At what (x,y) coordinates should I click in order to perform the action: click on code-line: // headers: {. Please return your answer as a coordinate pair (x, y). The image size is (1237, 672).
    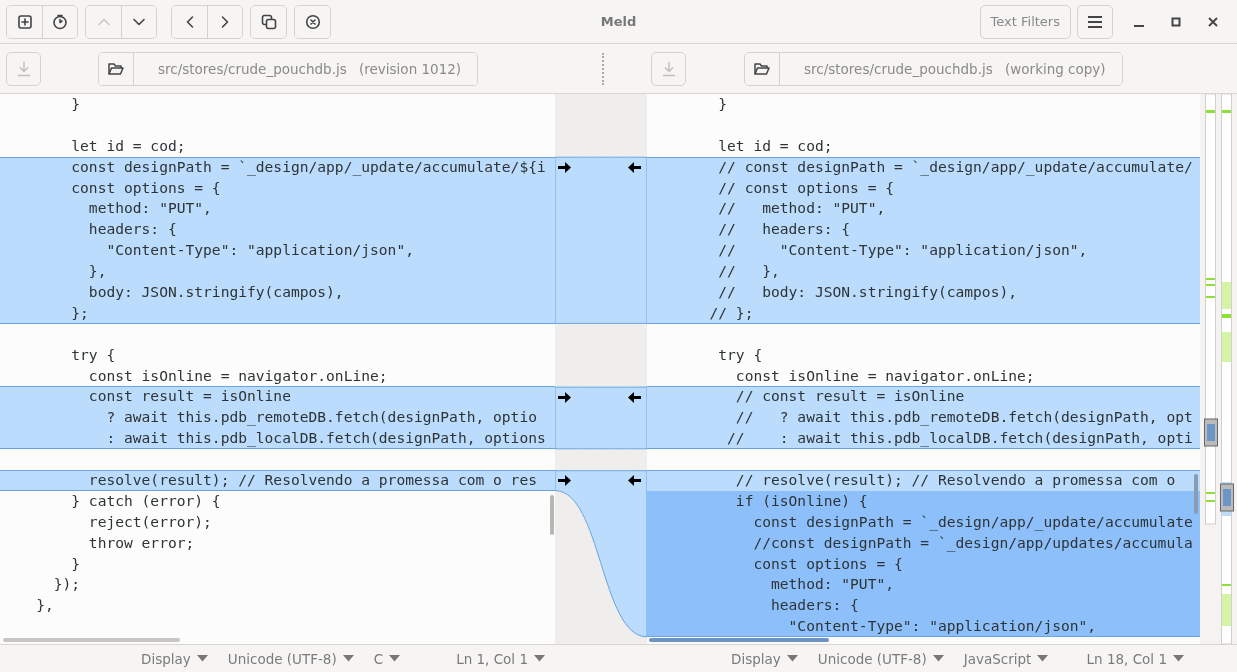
    Looking at the image, I should click on (784, 229).